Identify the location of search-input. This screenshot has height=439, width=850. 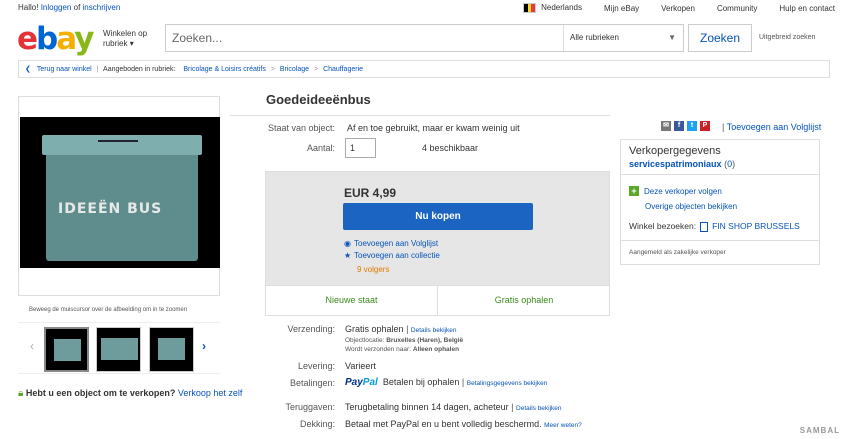
(364, 38).